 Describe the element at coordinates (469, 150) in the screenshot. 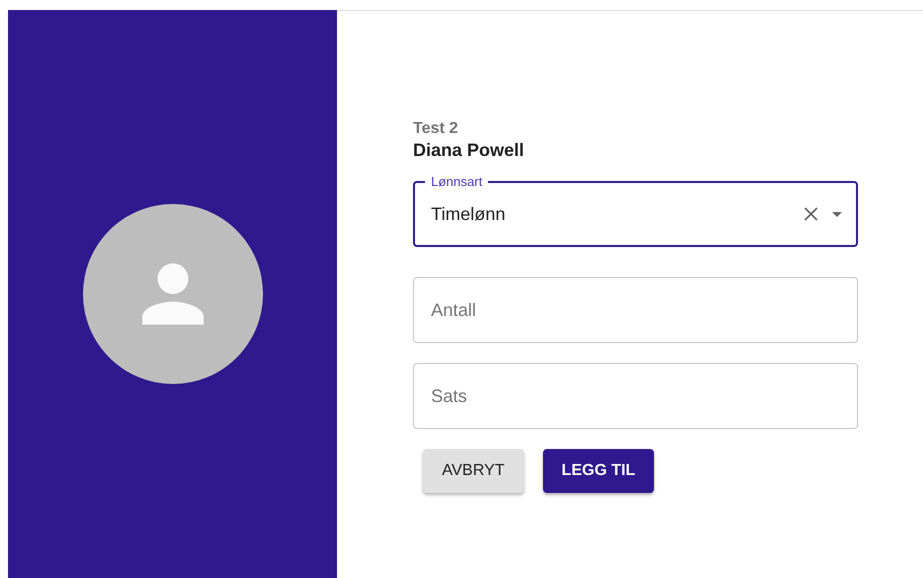

I see `profile-name: Diana Powell` at that location.